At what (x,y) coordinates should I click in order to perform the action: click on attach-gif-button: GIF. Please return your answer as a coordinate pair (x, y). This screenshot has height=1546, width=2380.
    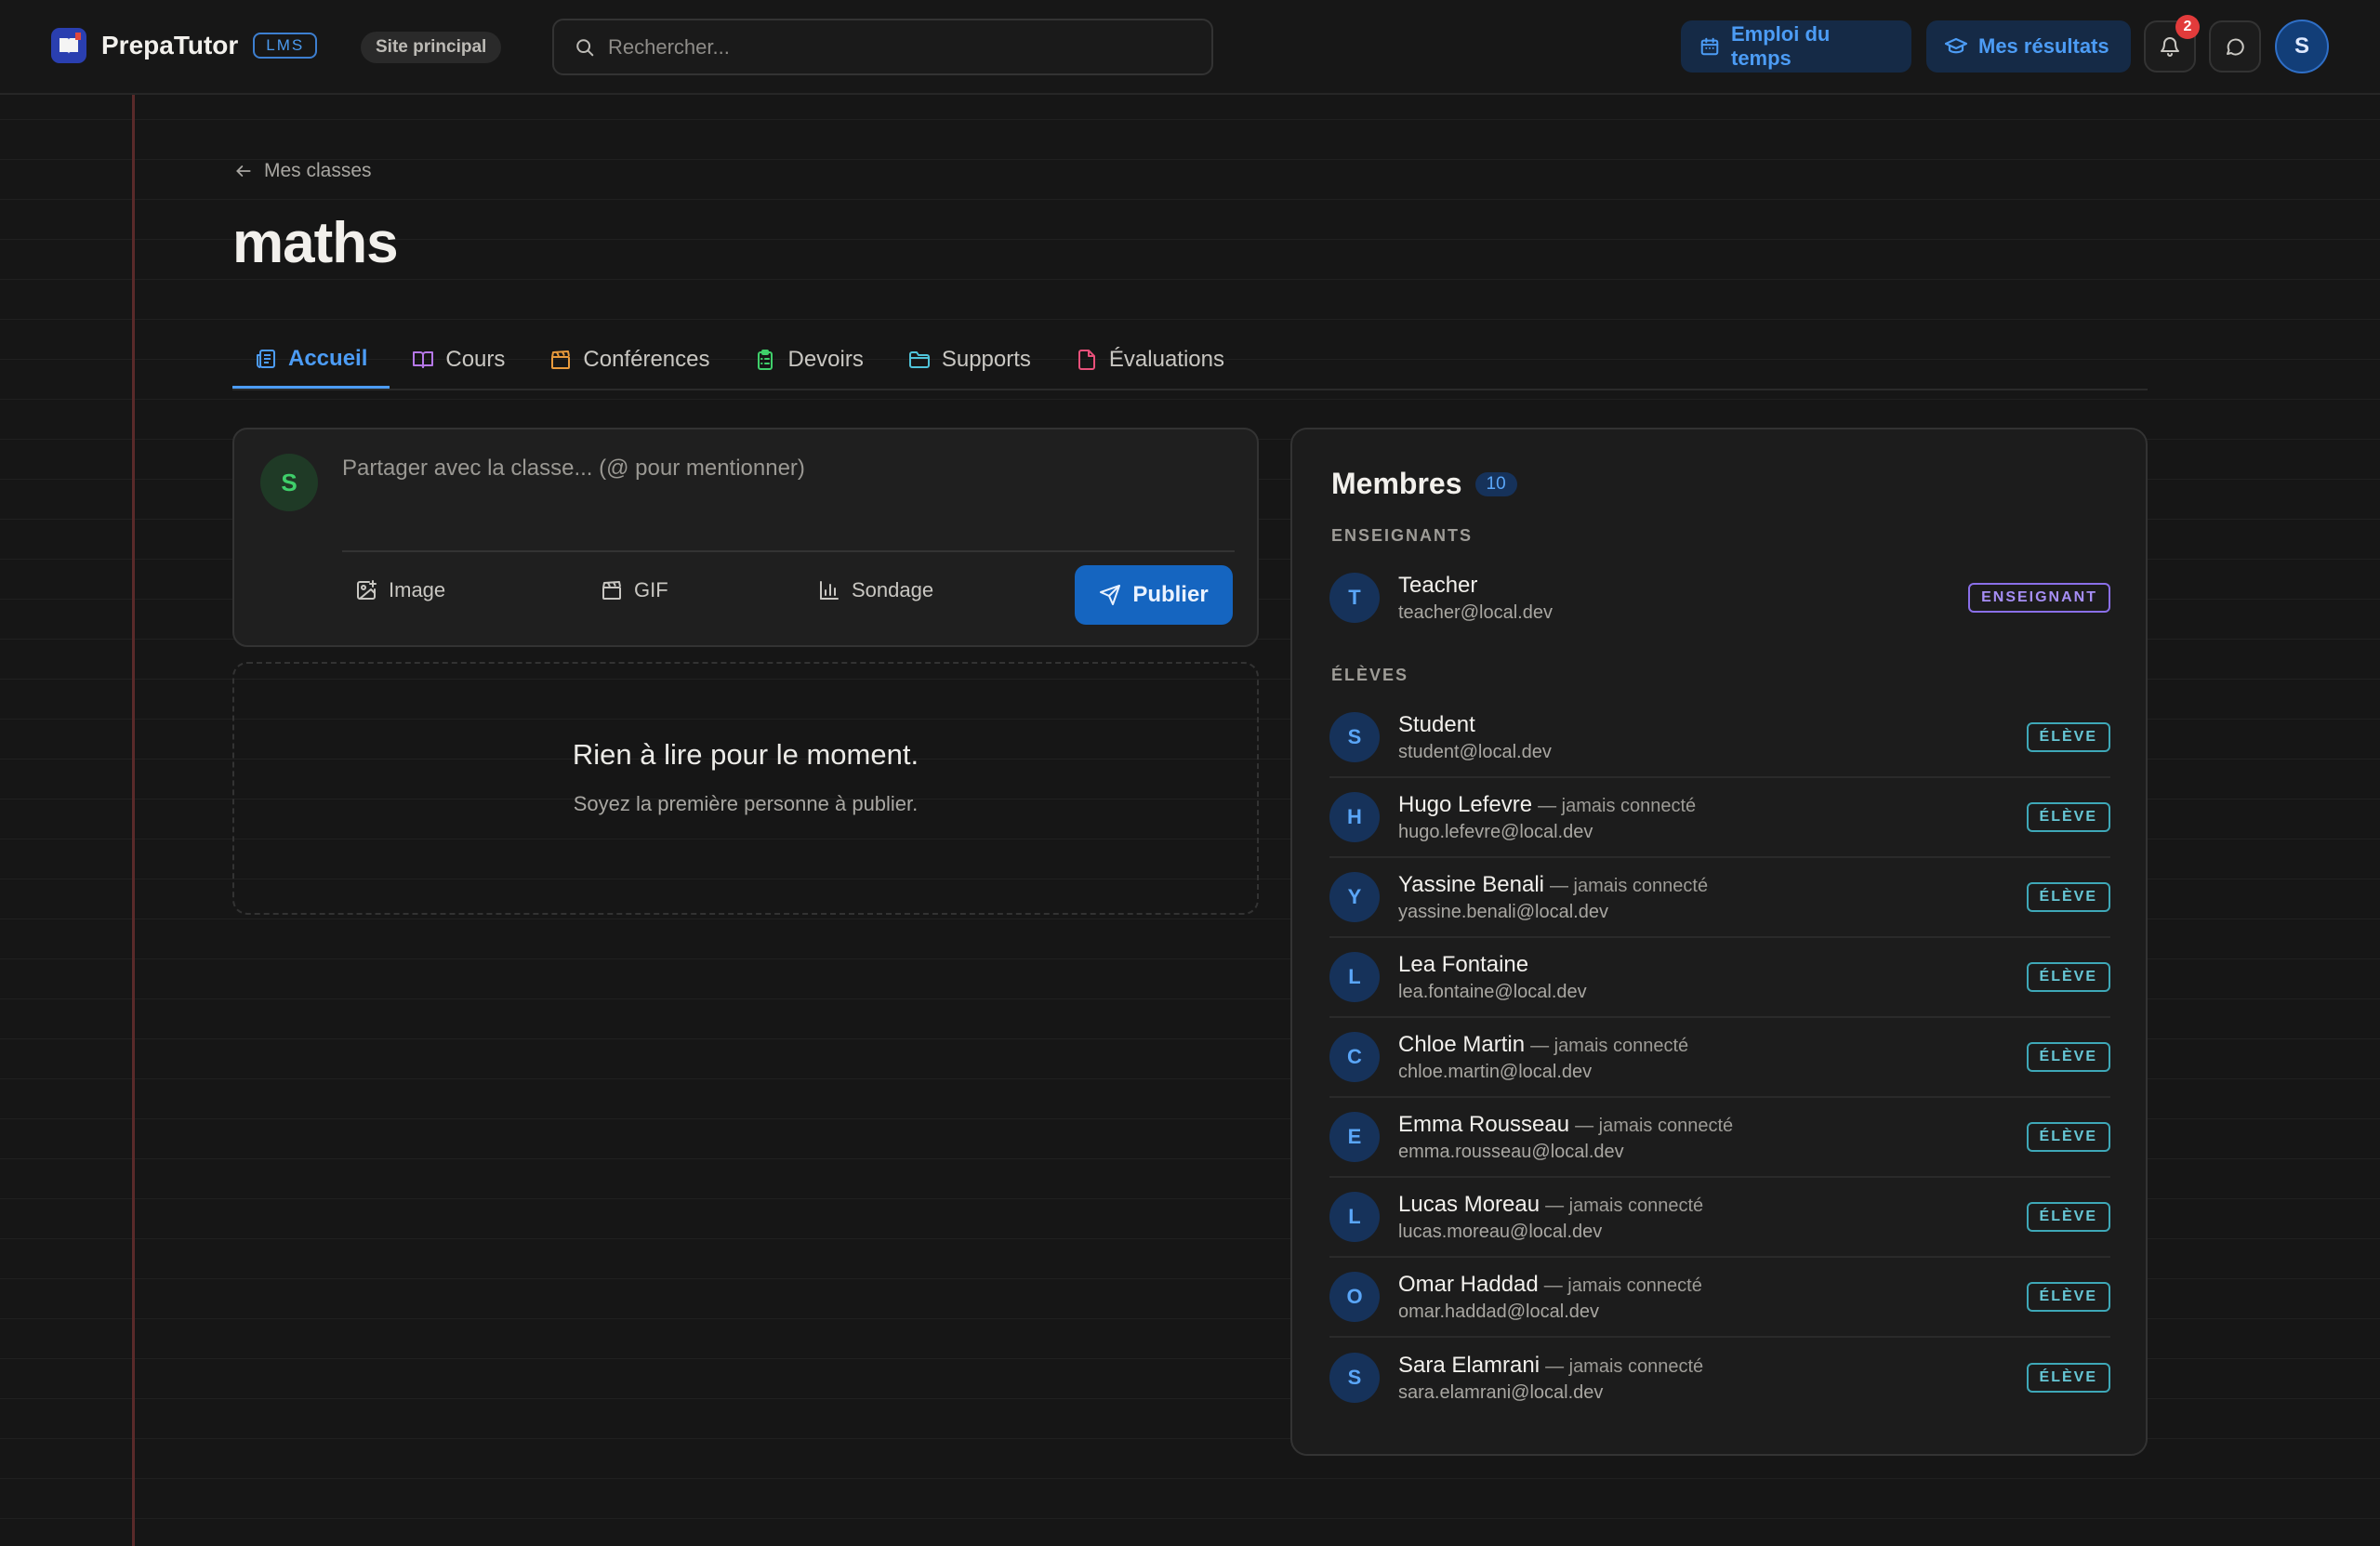
    Looking at the image, I should click on (634, 590).